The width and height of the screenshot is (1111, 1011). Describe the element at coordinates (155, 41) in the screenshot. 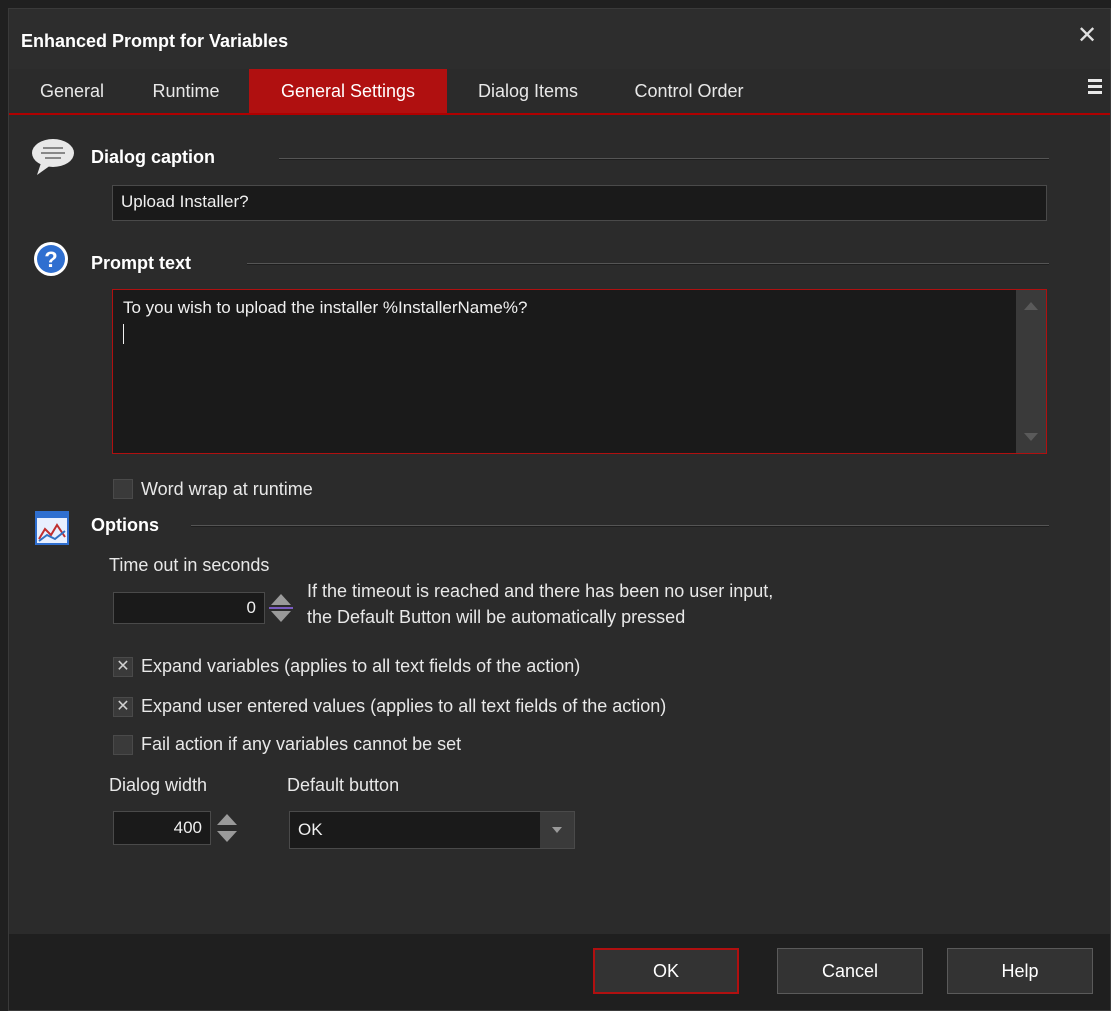

I see `window-title: Enhanced Prompt for Variables` at that location.